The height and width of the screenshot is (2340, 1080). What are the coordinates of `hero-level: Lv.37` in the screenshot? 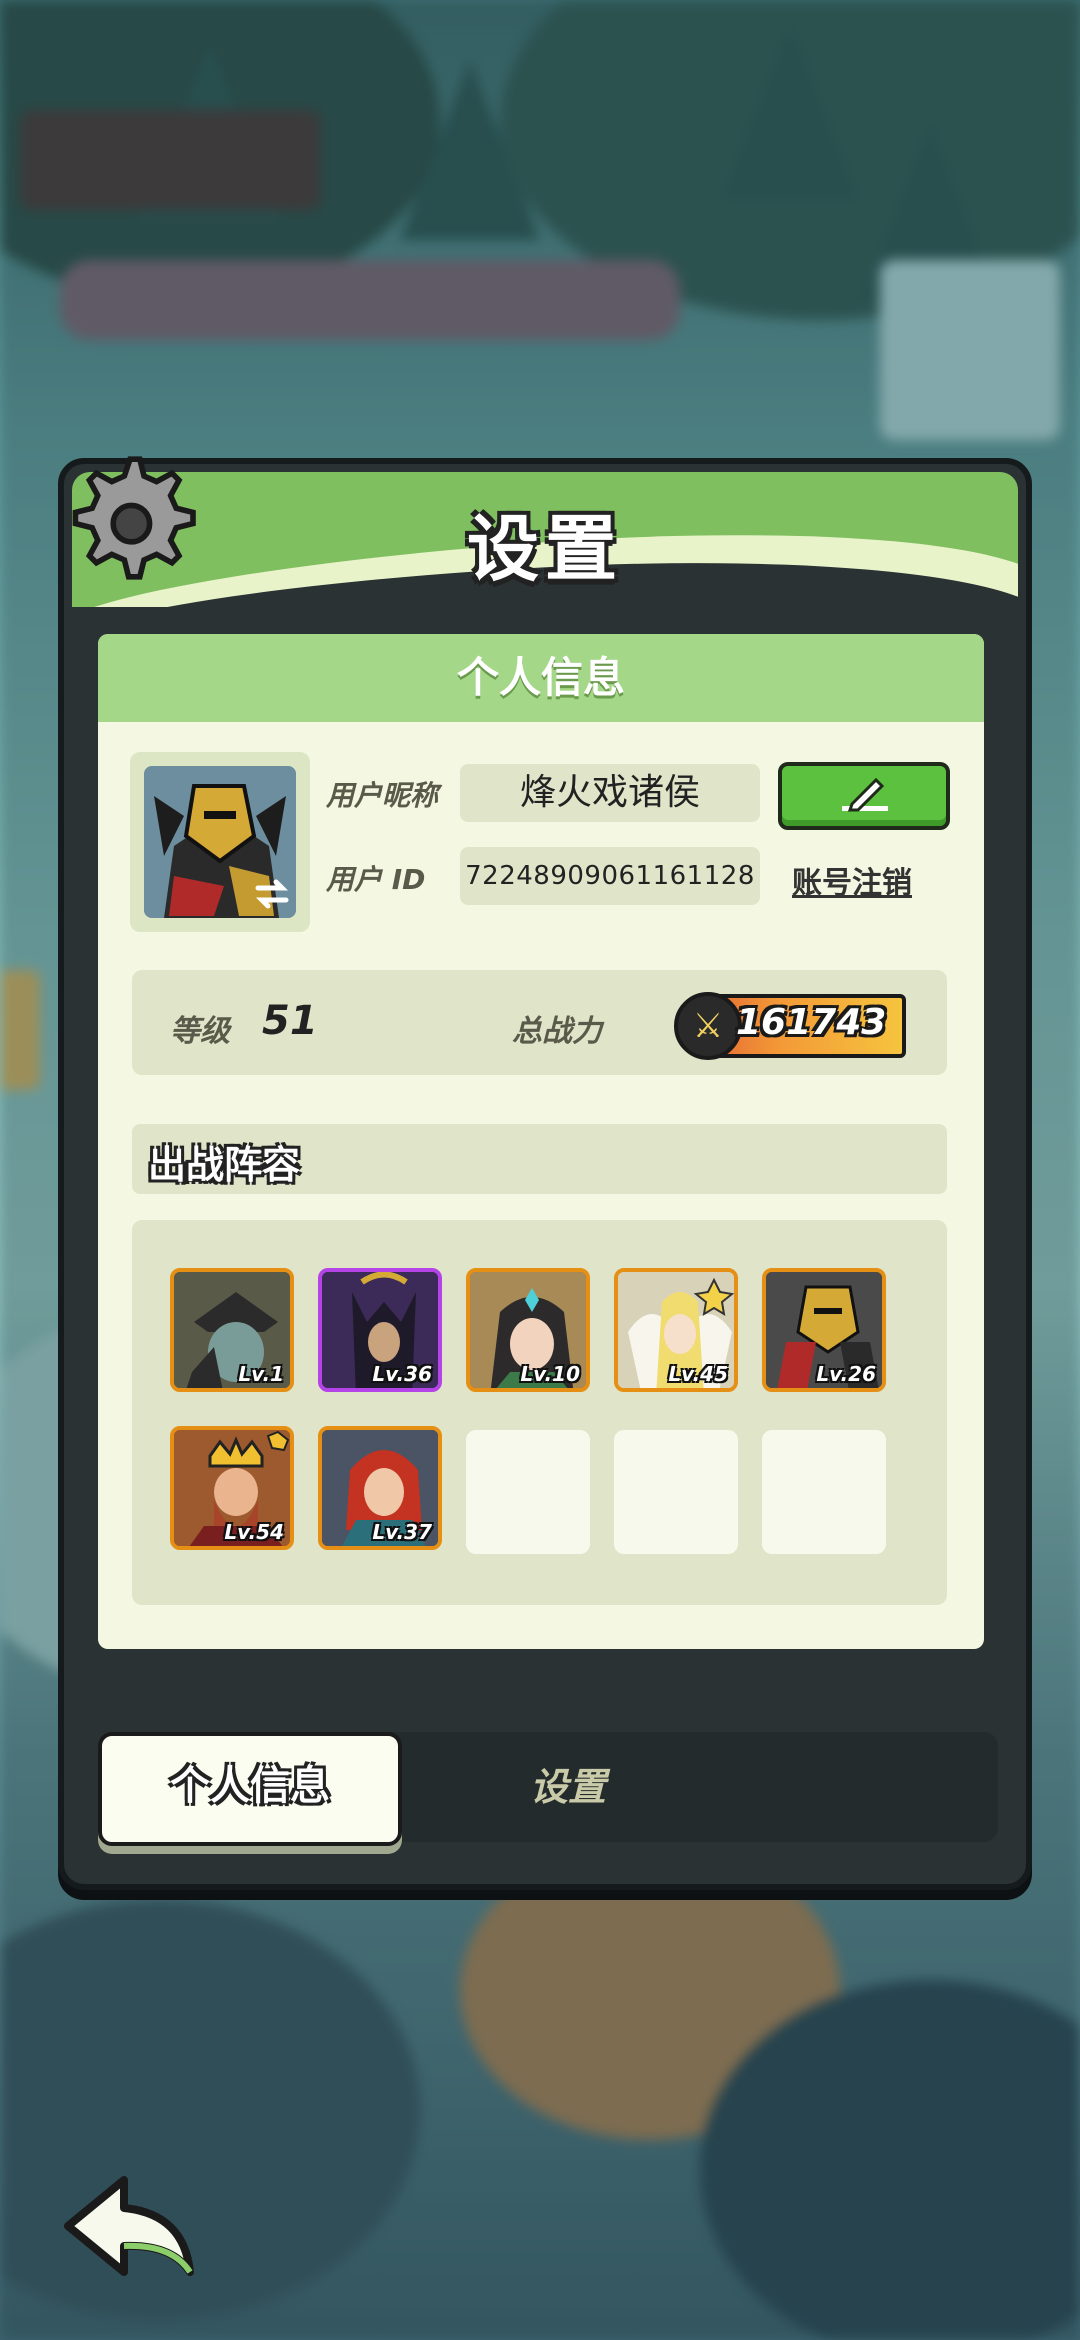 It's located at (402, 1532).